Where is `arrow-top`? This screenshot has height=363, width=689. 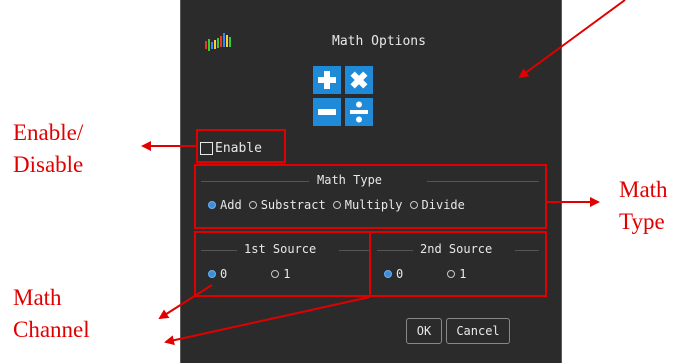 arrow-top is located at coordinates (572, 39).